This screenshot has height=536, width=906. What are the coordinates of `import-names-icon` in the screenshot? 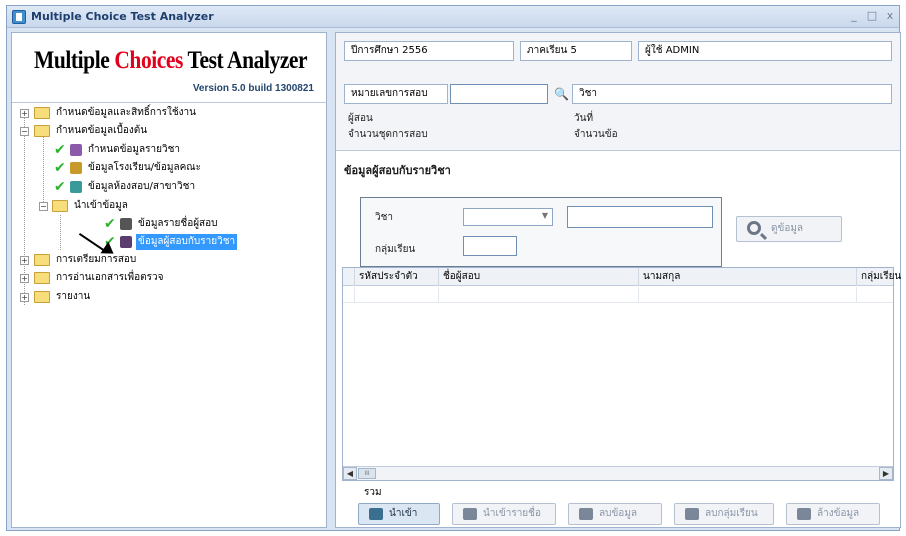 It's located at (470, 514).